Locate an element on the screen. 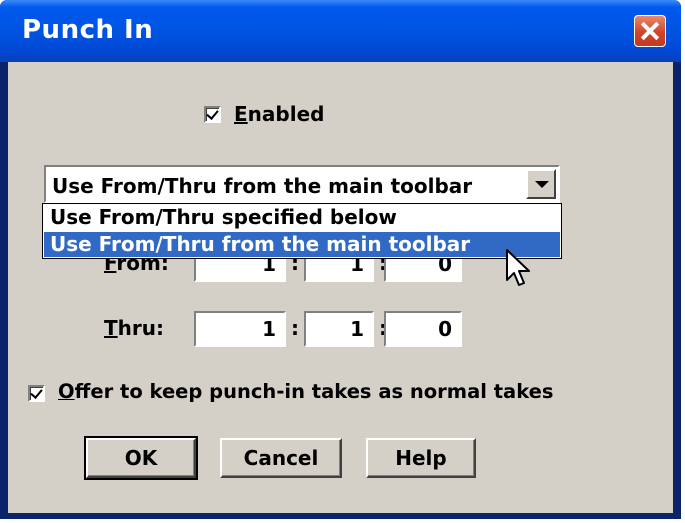  enabled-mnemonic: E is located at coordinates (241, 114).